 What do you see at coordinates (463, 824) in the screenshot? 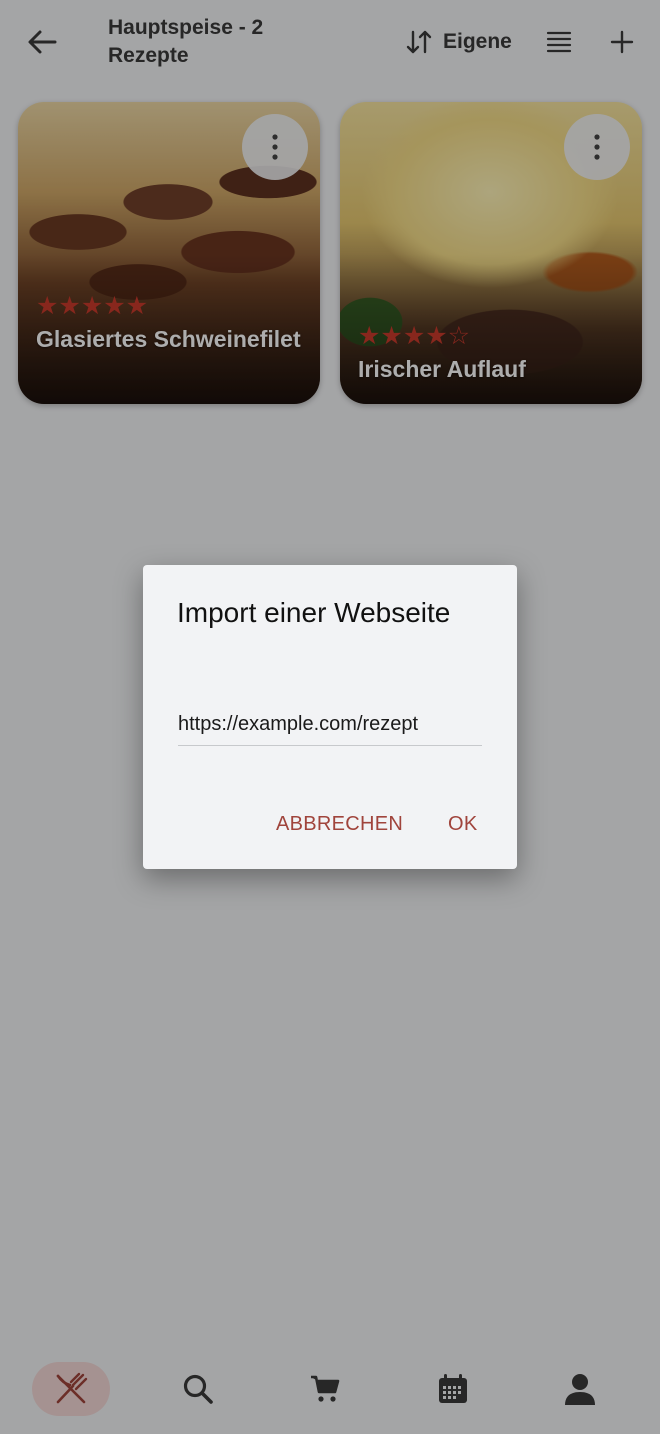
I see `ok-button: OK` at bounding box center [463, 824].